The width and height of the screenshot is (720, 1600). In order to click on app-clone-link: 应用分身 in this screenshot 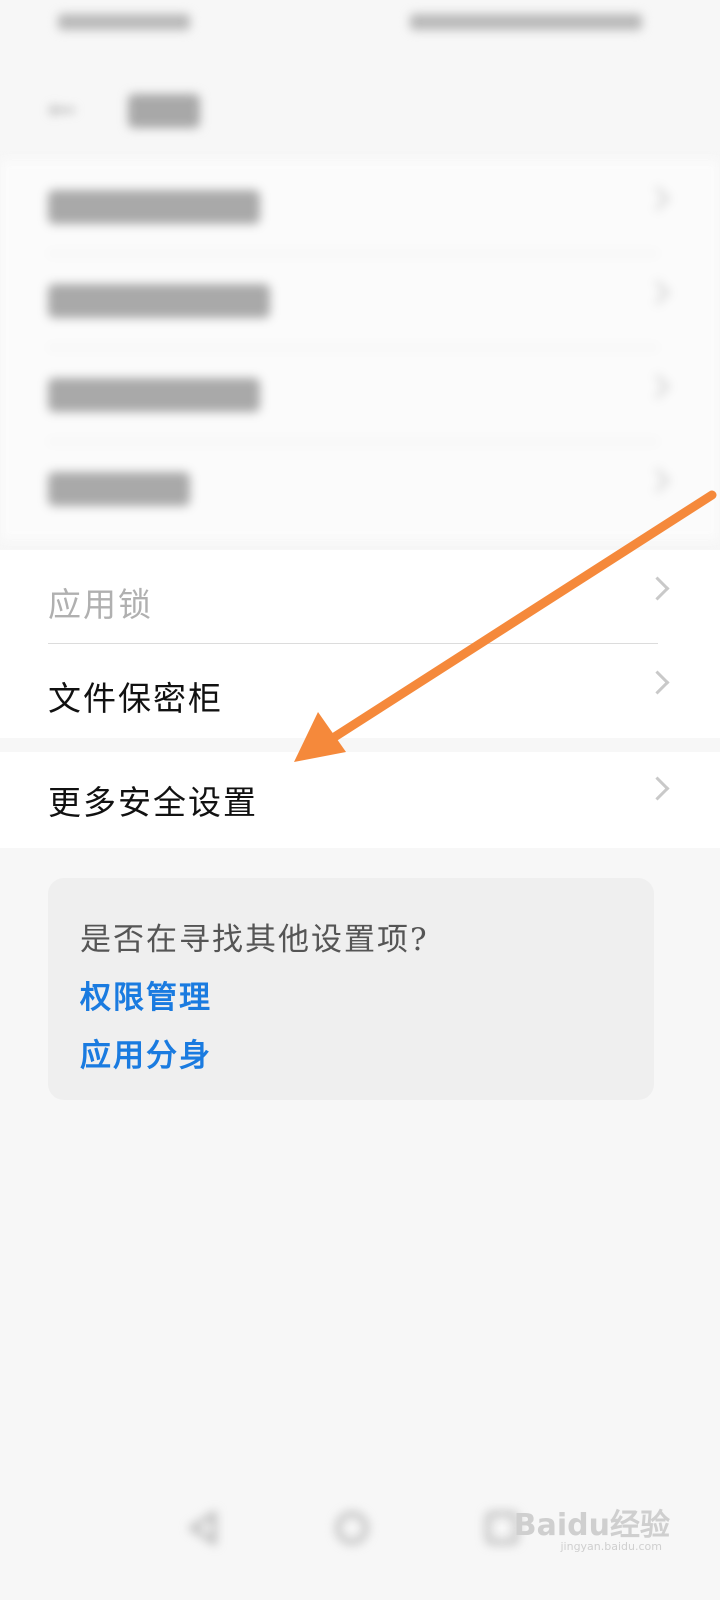, I will do `click(146, 1052)`.